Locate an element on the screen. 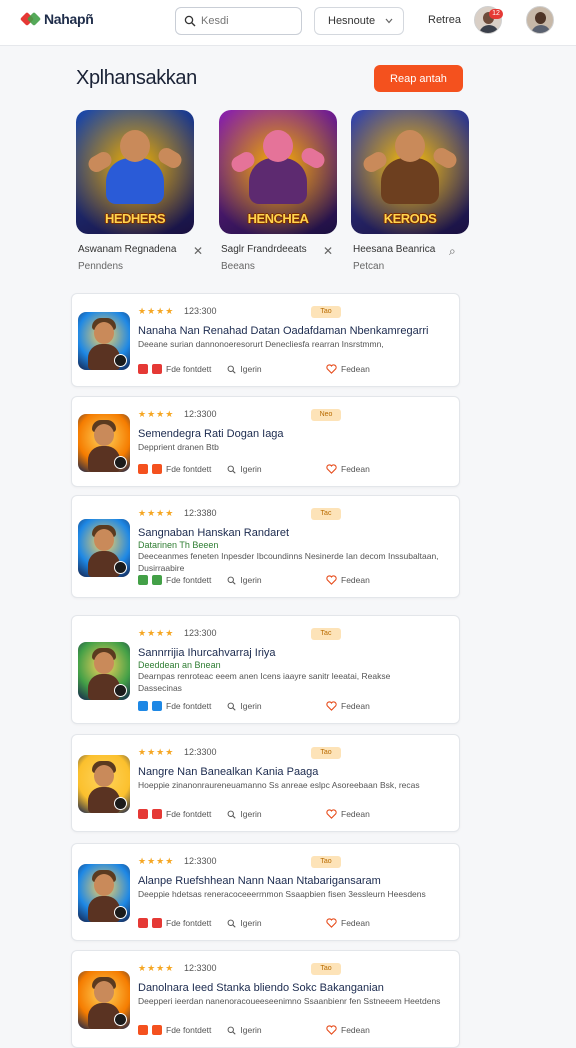  featured-game-card: HENCHEA Saglr Frandrdeeats Beeans ✕ is located at coordinates (278, 191).